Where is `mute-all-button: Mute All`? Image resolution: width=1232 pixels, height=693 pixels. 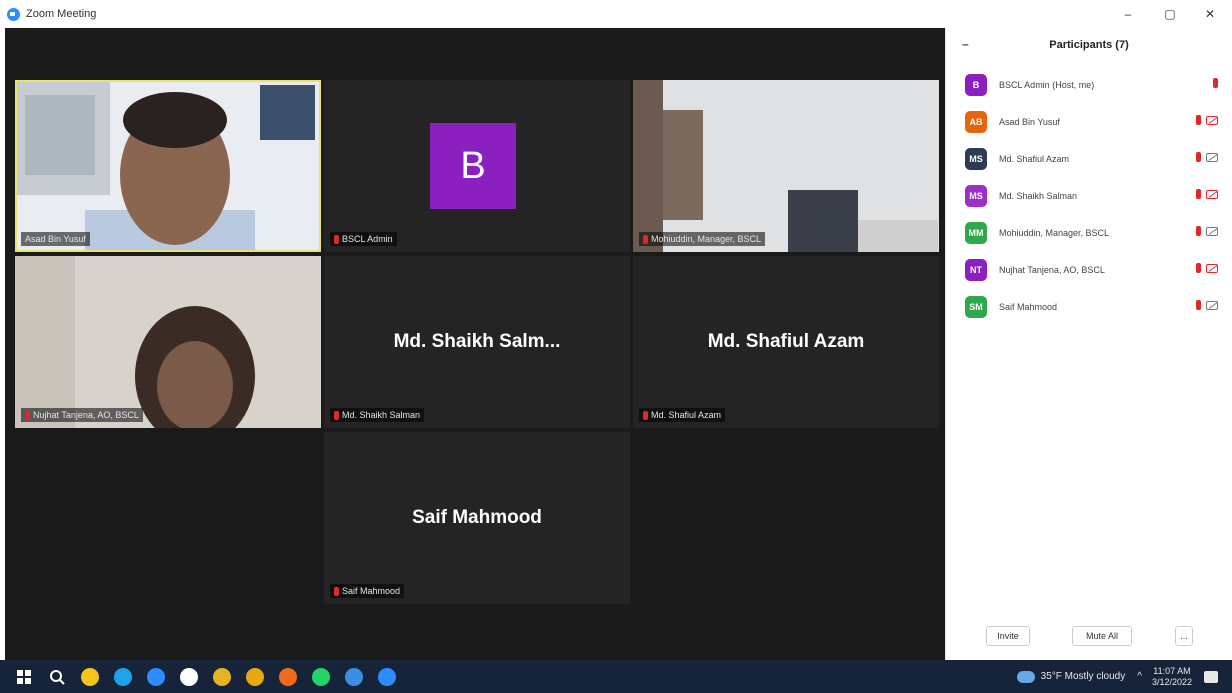
mute-all-button: Mute All is located at coordinates (1102, 636).